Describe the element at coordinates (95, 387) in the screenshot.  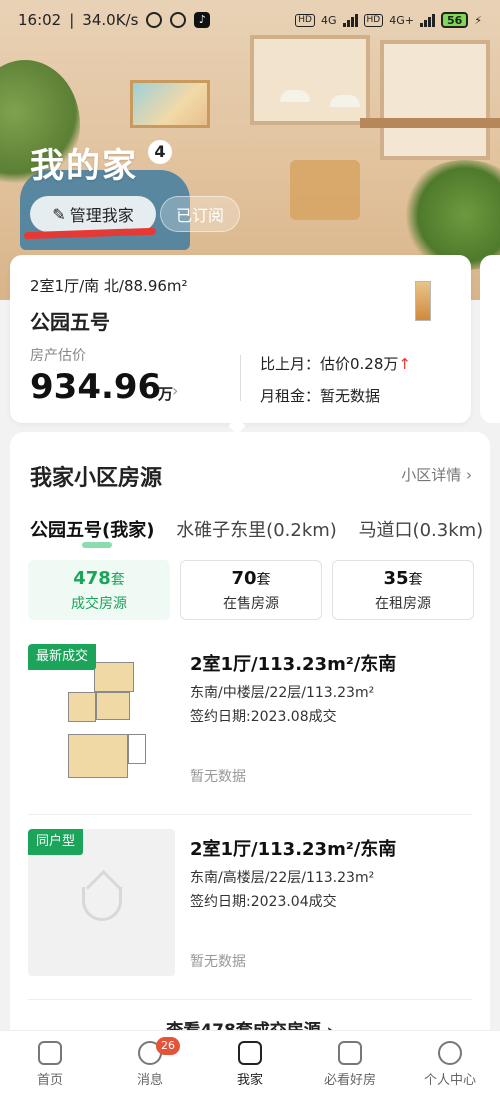
I see `estimate-value: 934.96` at that location.